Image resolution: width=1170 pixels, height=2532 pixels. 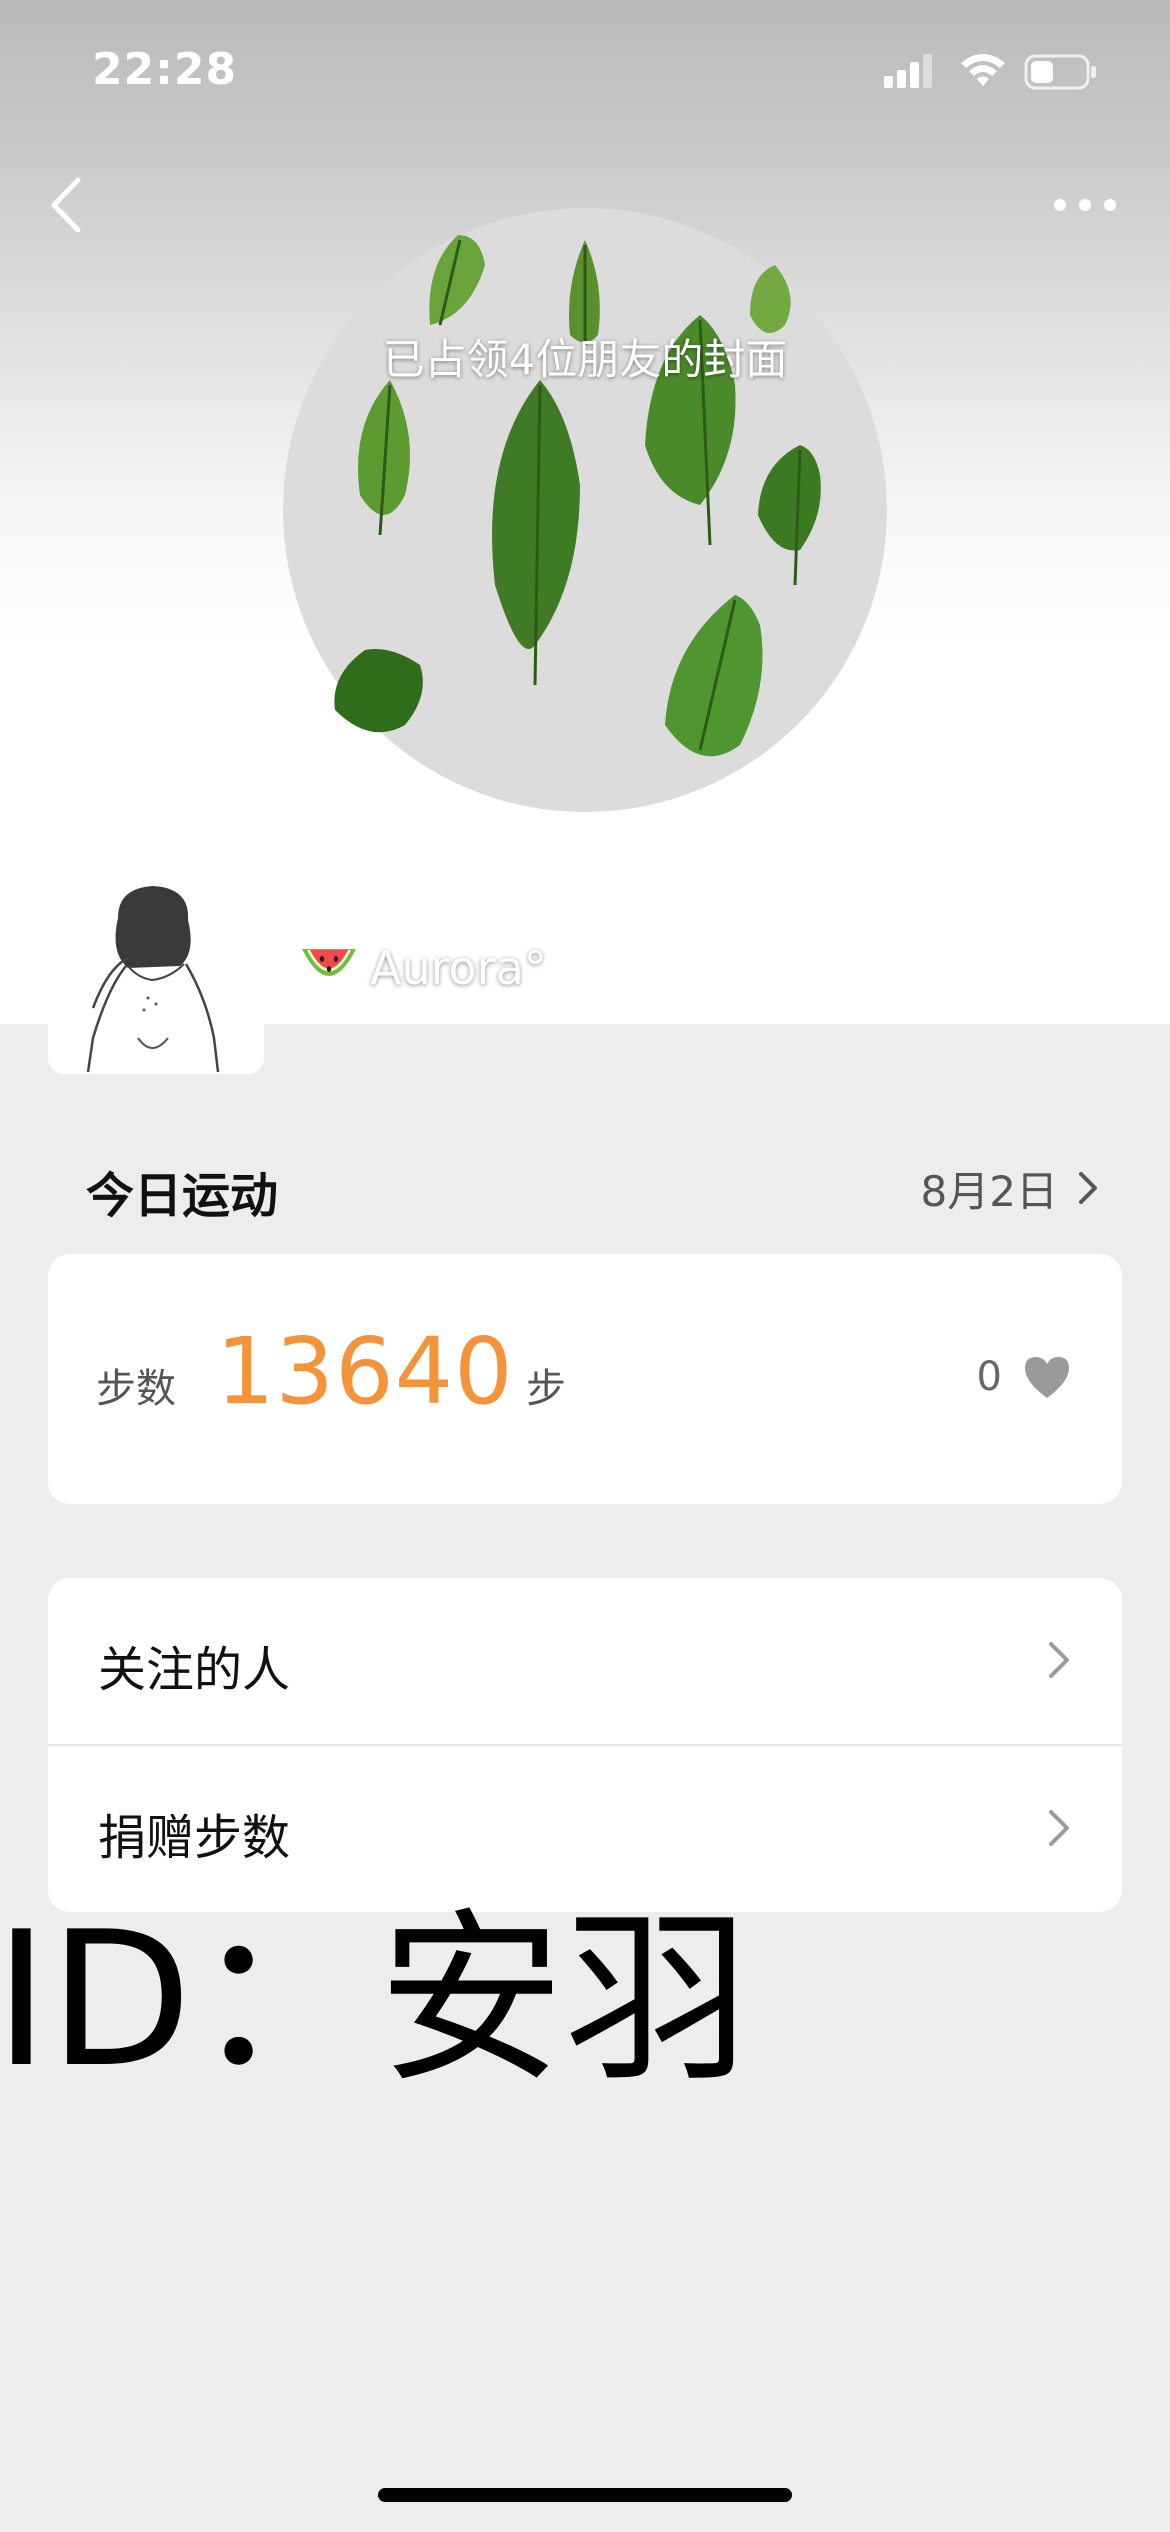 I want to click on menu-item-label: 关注的人, so click(x=194, y=1670).